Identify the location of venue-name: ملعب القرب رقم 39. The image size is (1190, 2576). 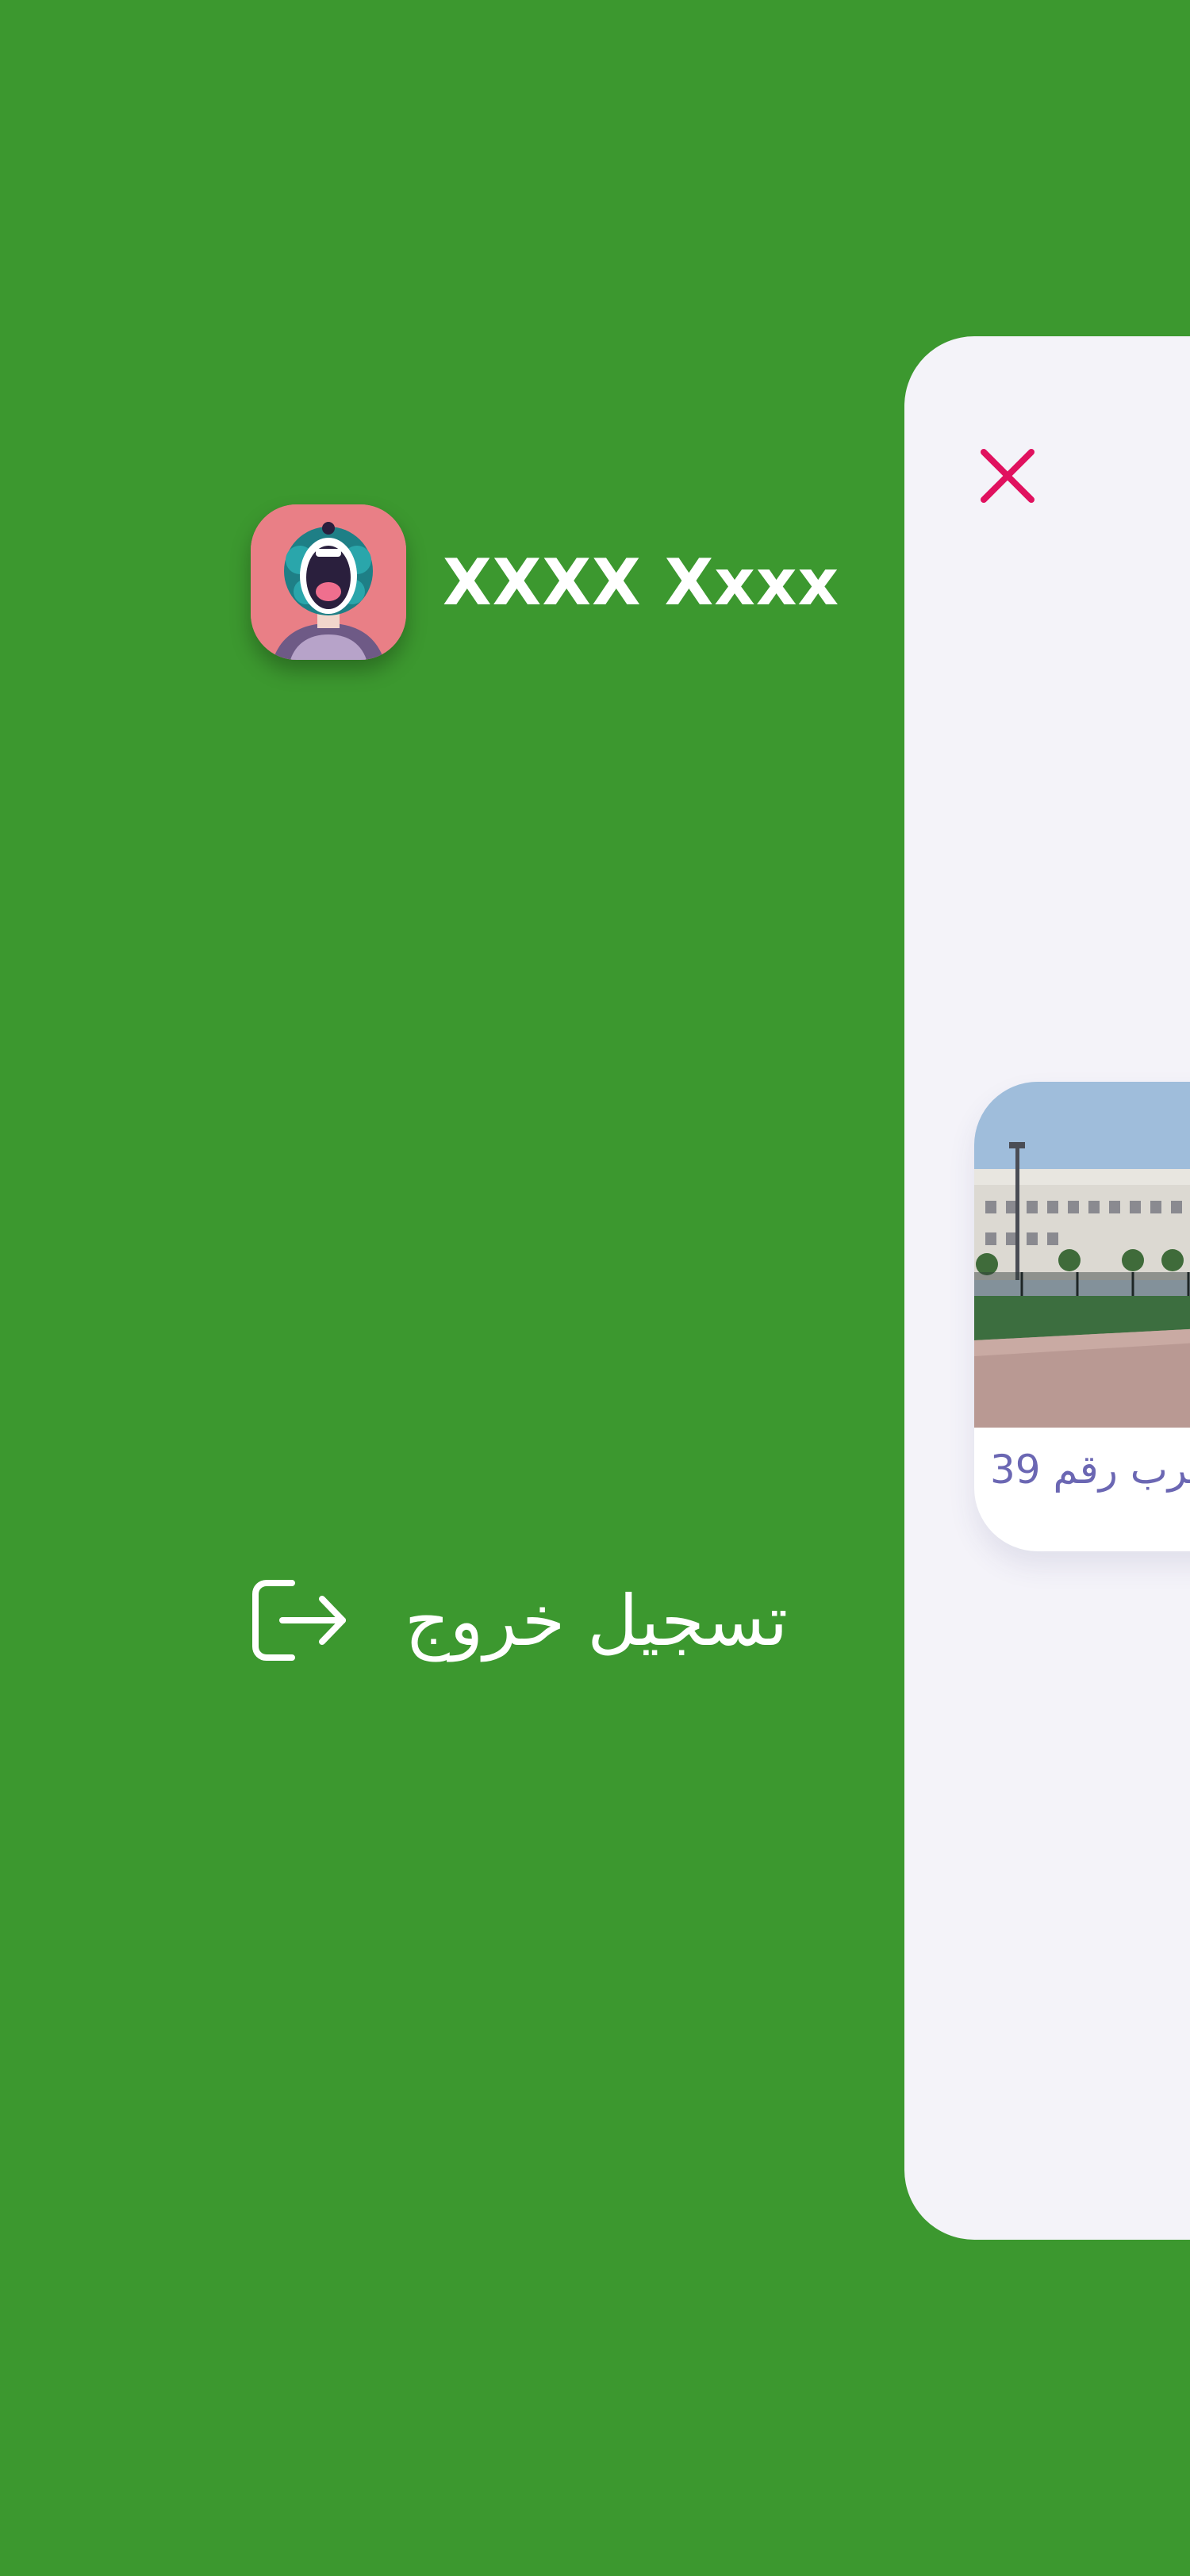
(1090, 1470).